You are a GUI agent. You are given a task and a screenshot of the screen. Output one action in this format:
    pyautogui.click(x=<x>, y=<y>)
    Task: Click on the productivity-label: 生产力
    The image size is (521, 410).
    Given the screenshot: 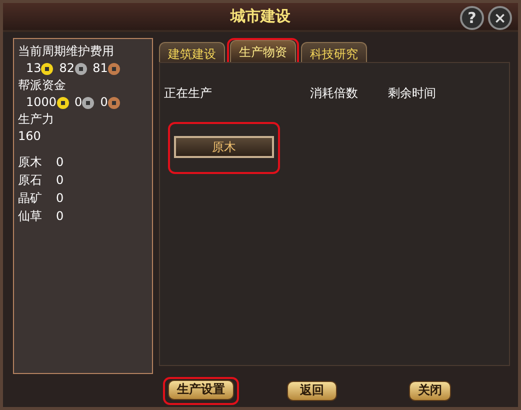 What is the action you would take?
    pyautogui.click(x=36, y=119)
    